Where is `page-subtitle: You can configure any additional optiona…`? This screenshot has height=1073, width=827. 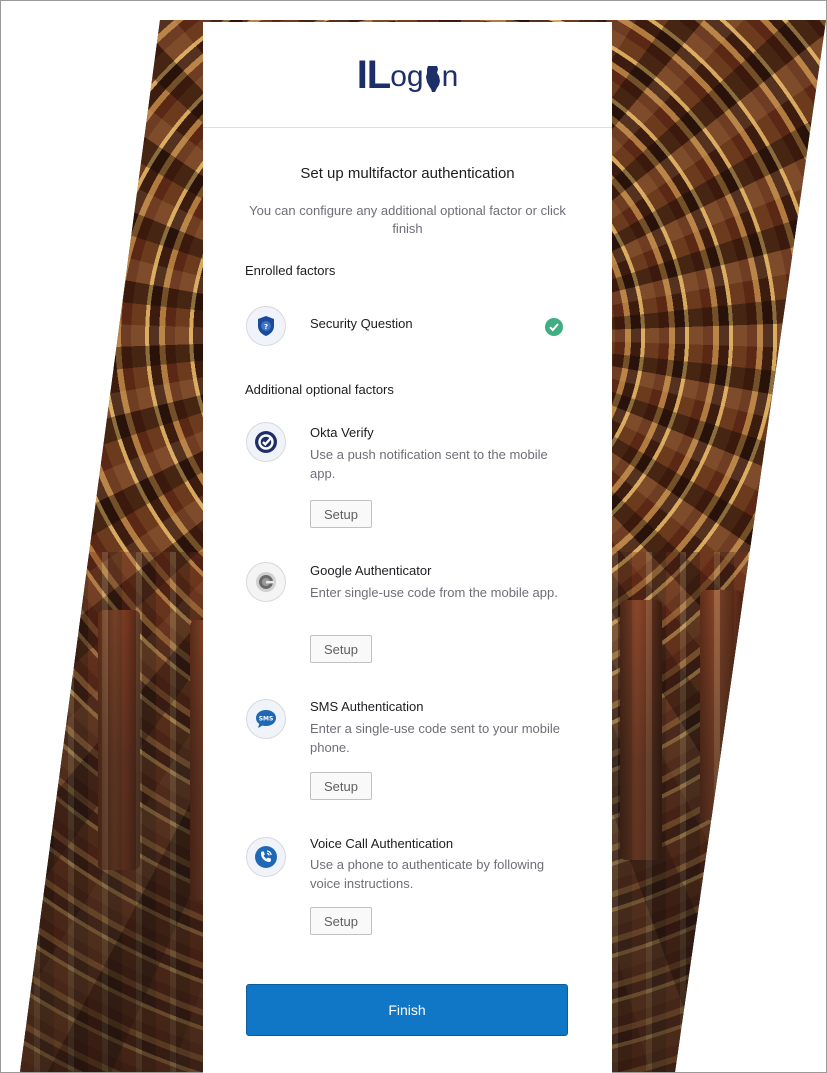
page-subtitle: You can configure any additional optiona… is located at coordinates (407, 219).